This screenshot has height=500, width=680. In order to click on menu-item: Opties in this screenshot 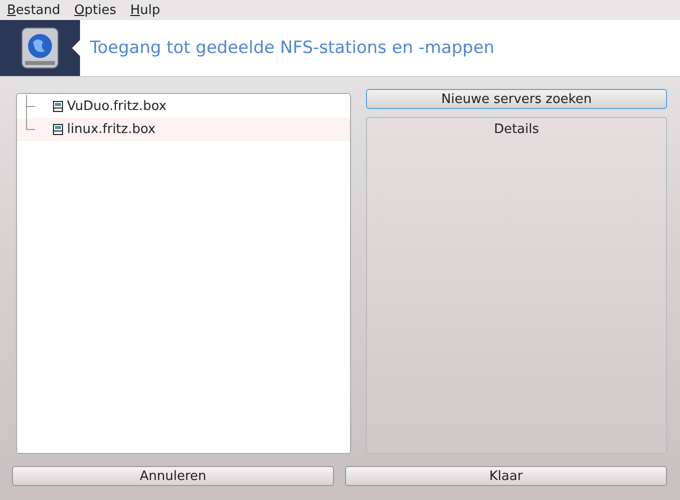, I will do `click(95, 10)`.